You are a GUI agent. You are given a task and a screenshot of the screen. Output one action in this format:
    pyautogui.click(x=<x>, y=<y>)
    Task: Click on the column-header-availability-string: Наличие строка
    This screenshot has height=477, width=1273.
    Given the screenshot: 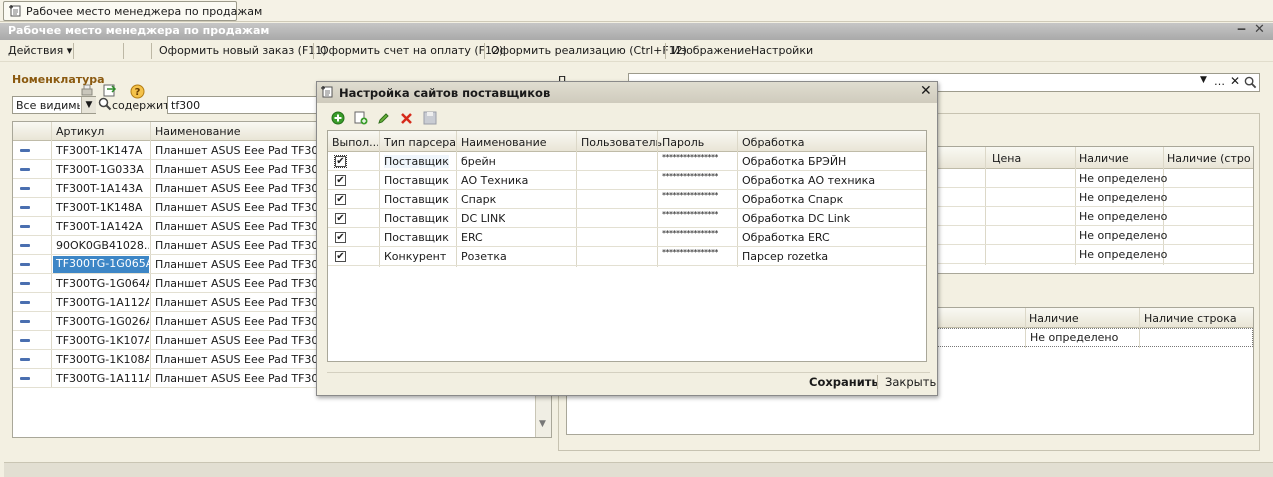 What is the action you would take?
    pyautogui.click(x=1190, y=318)
    